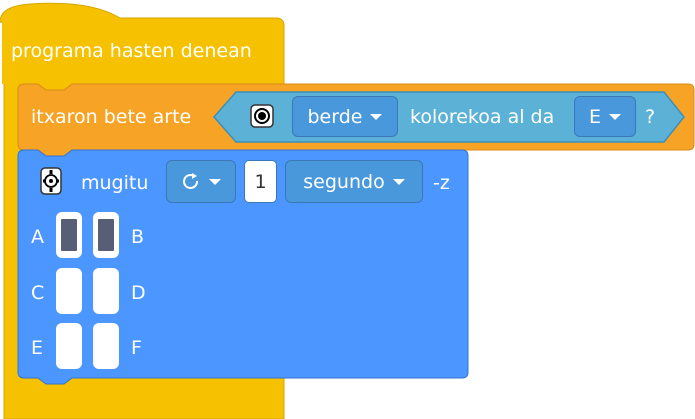 This screenshot has height=419, width=695. What do you see at coordinates (106, 291) in the screenshot?
I see `motor-slot-d` at bounding box center [106, 291].